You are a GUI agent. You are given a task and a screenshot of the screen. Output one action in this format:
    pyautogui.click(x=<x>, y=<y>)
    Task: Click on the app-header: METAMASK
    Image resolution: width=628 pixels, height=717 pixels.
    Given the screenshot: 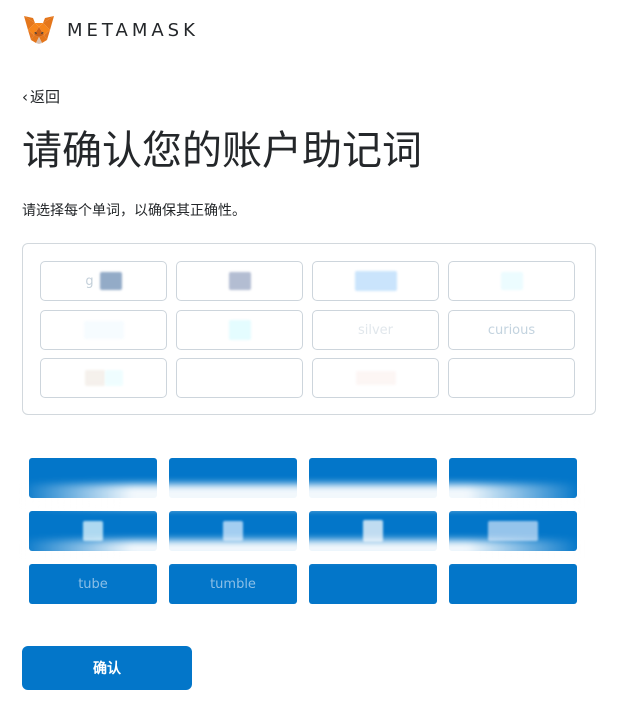 What is the action you would take?
    pyautogui.click(x=110, y=30)
    